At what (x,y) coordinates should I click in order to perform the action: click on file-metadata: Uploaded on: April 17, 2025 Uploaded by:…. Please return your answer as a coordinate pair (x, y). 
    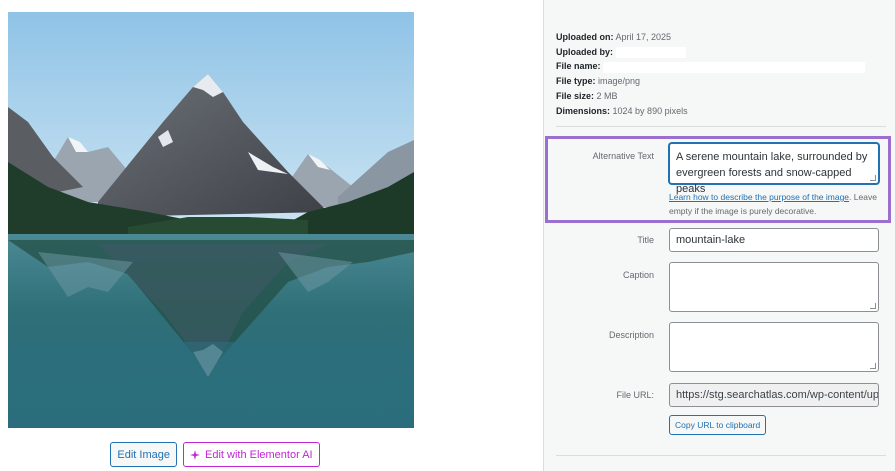
    Looking at the image, I should click on (711, 74).